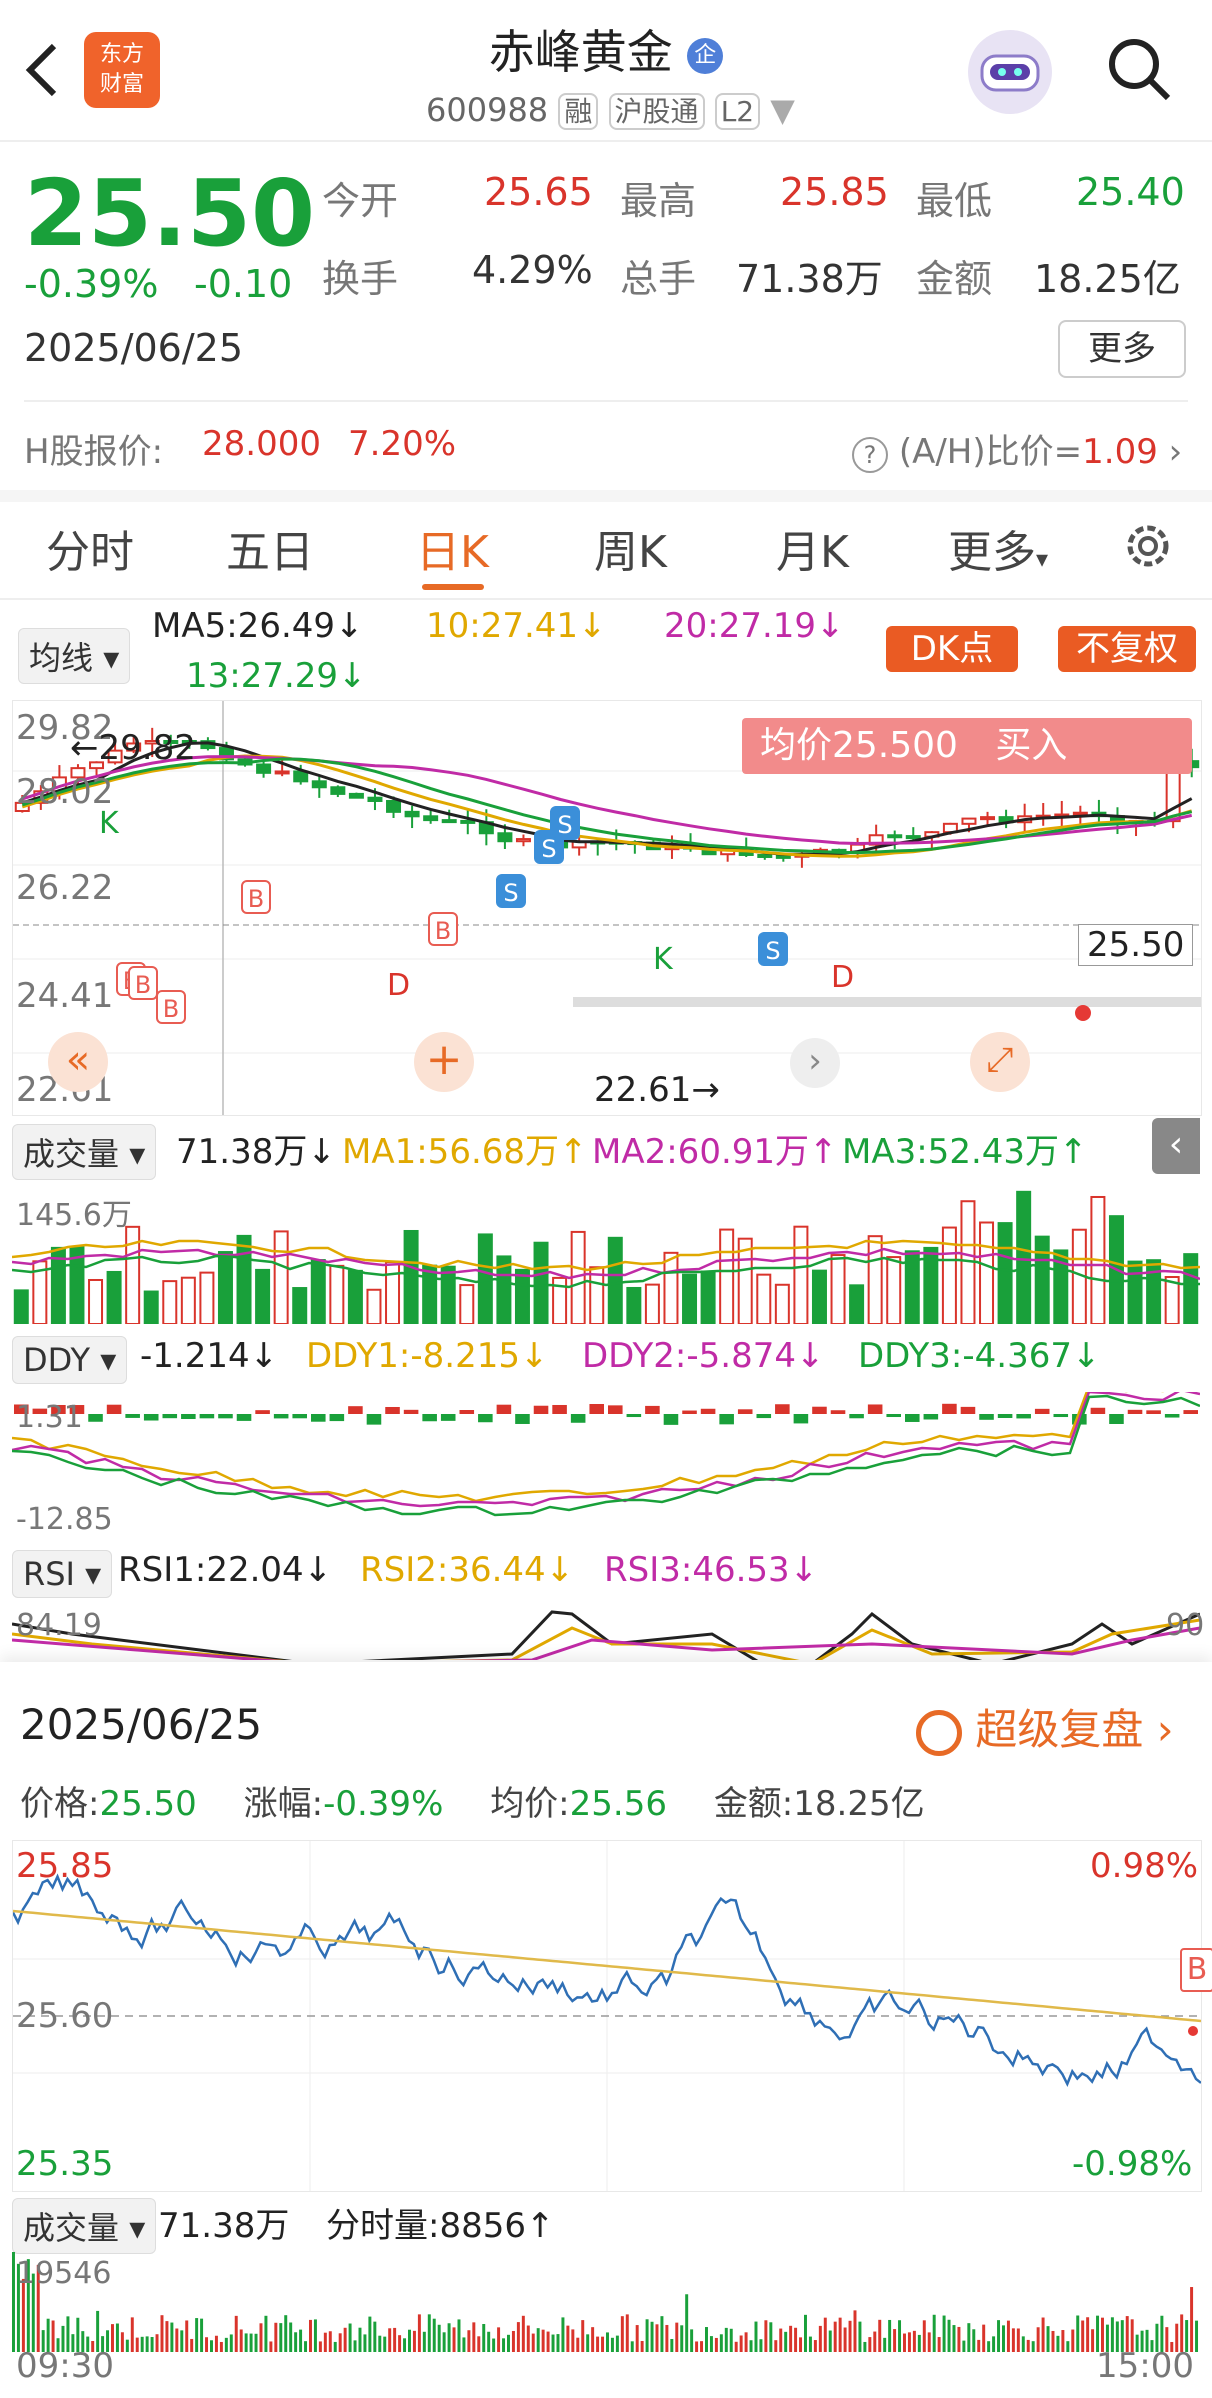  Describe the element at coordinates (643, 1090) in the screenshot. I see `low-marker-value: 22.61` at that location.